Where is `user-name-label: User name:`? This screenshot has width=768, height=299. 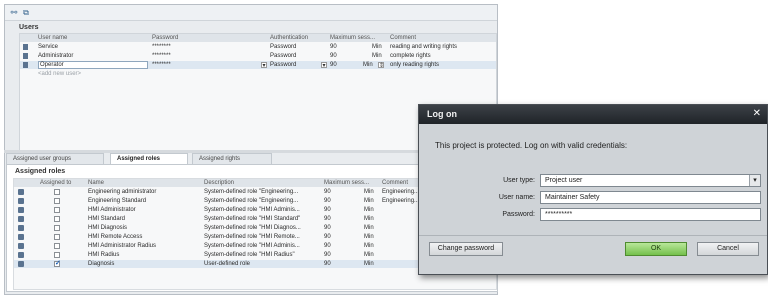 user-name-label: User name: is located at coordinates (516, 197).